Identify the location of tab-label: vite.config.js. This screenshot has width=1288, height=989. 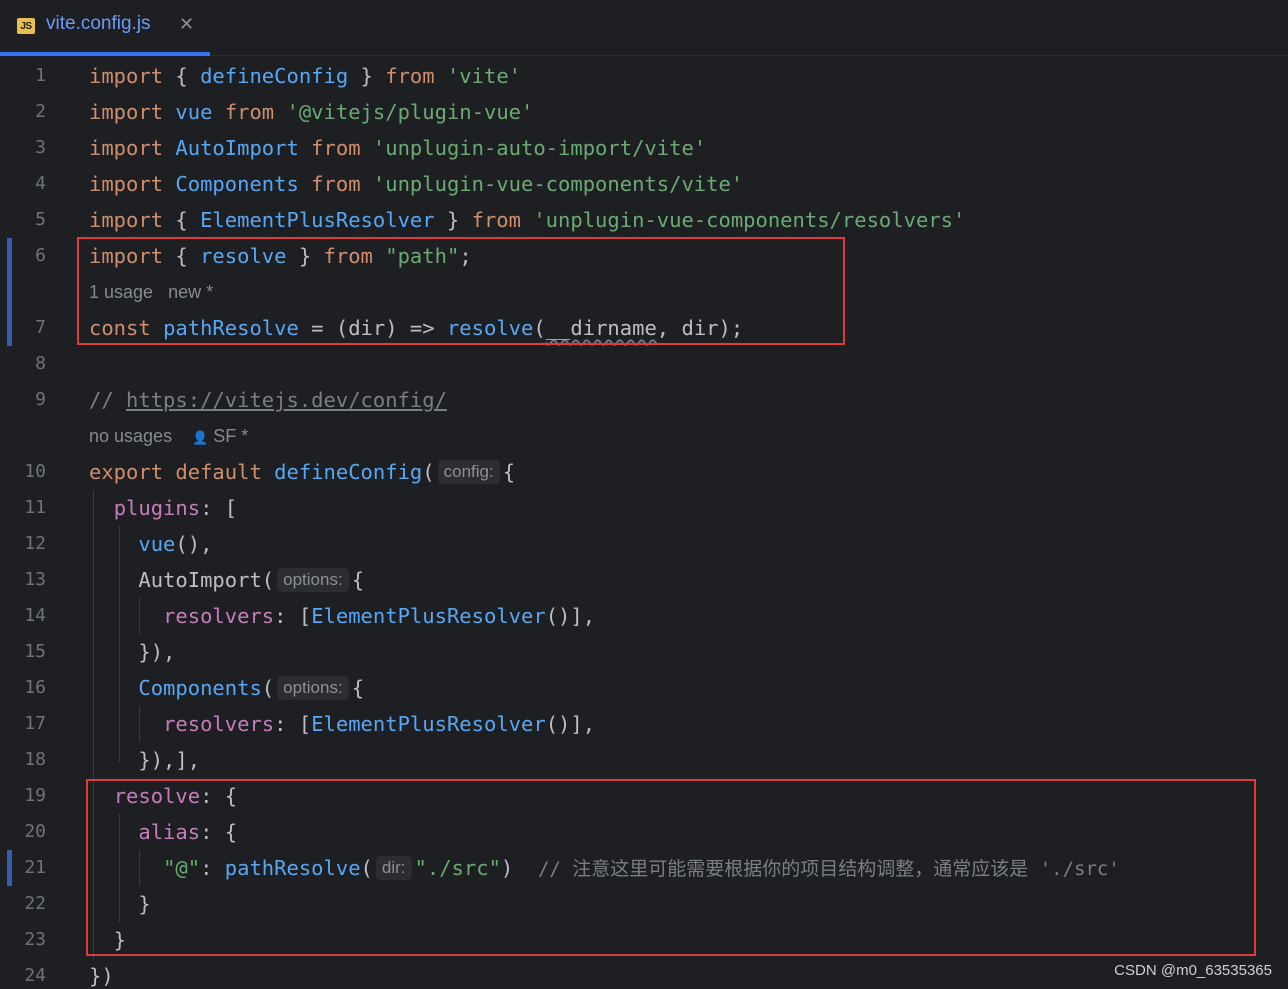
(98, 23).